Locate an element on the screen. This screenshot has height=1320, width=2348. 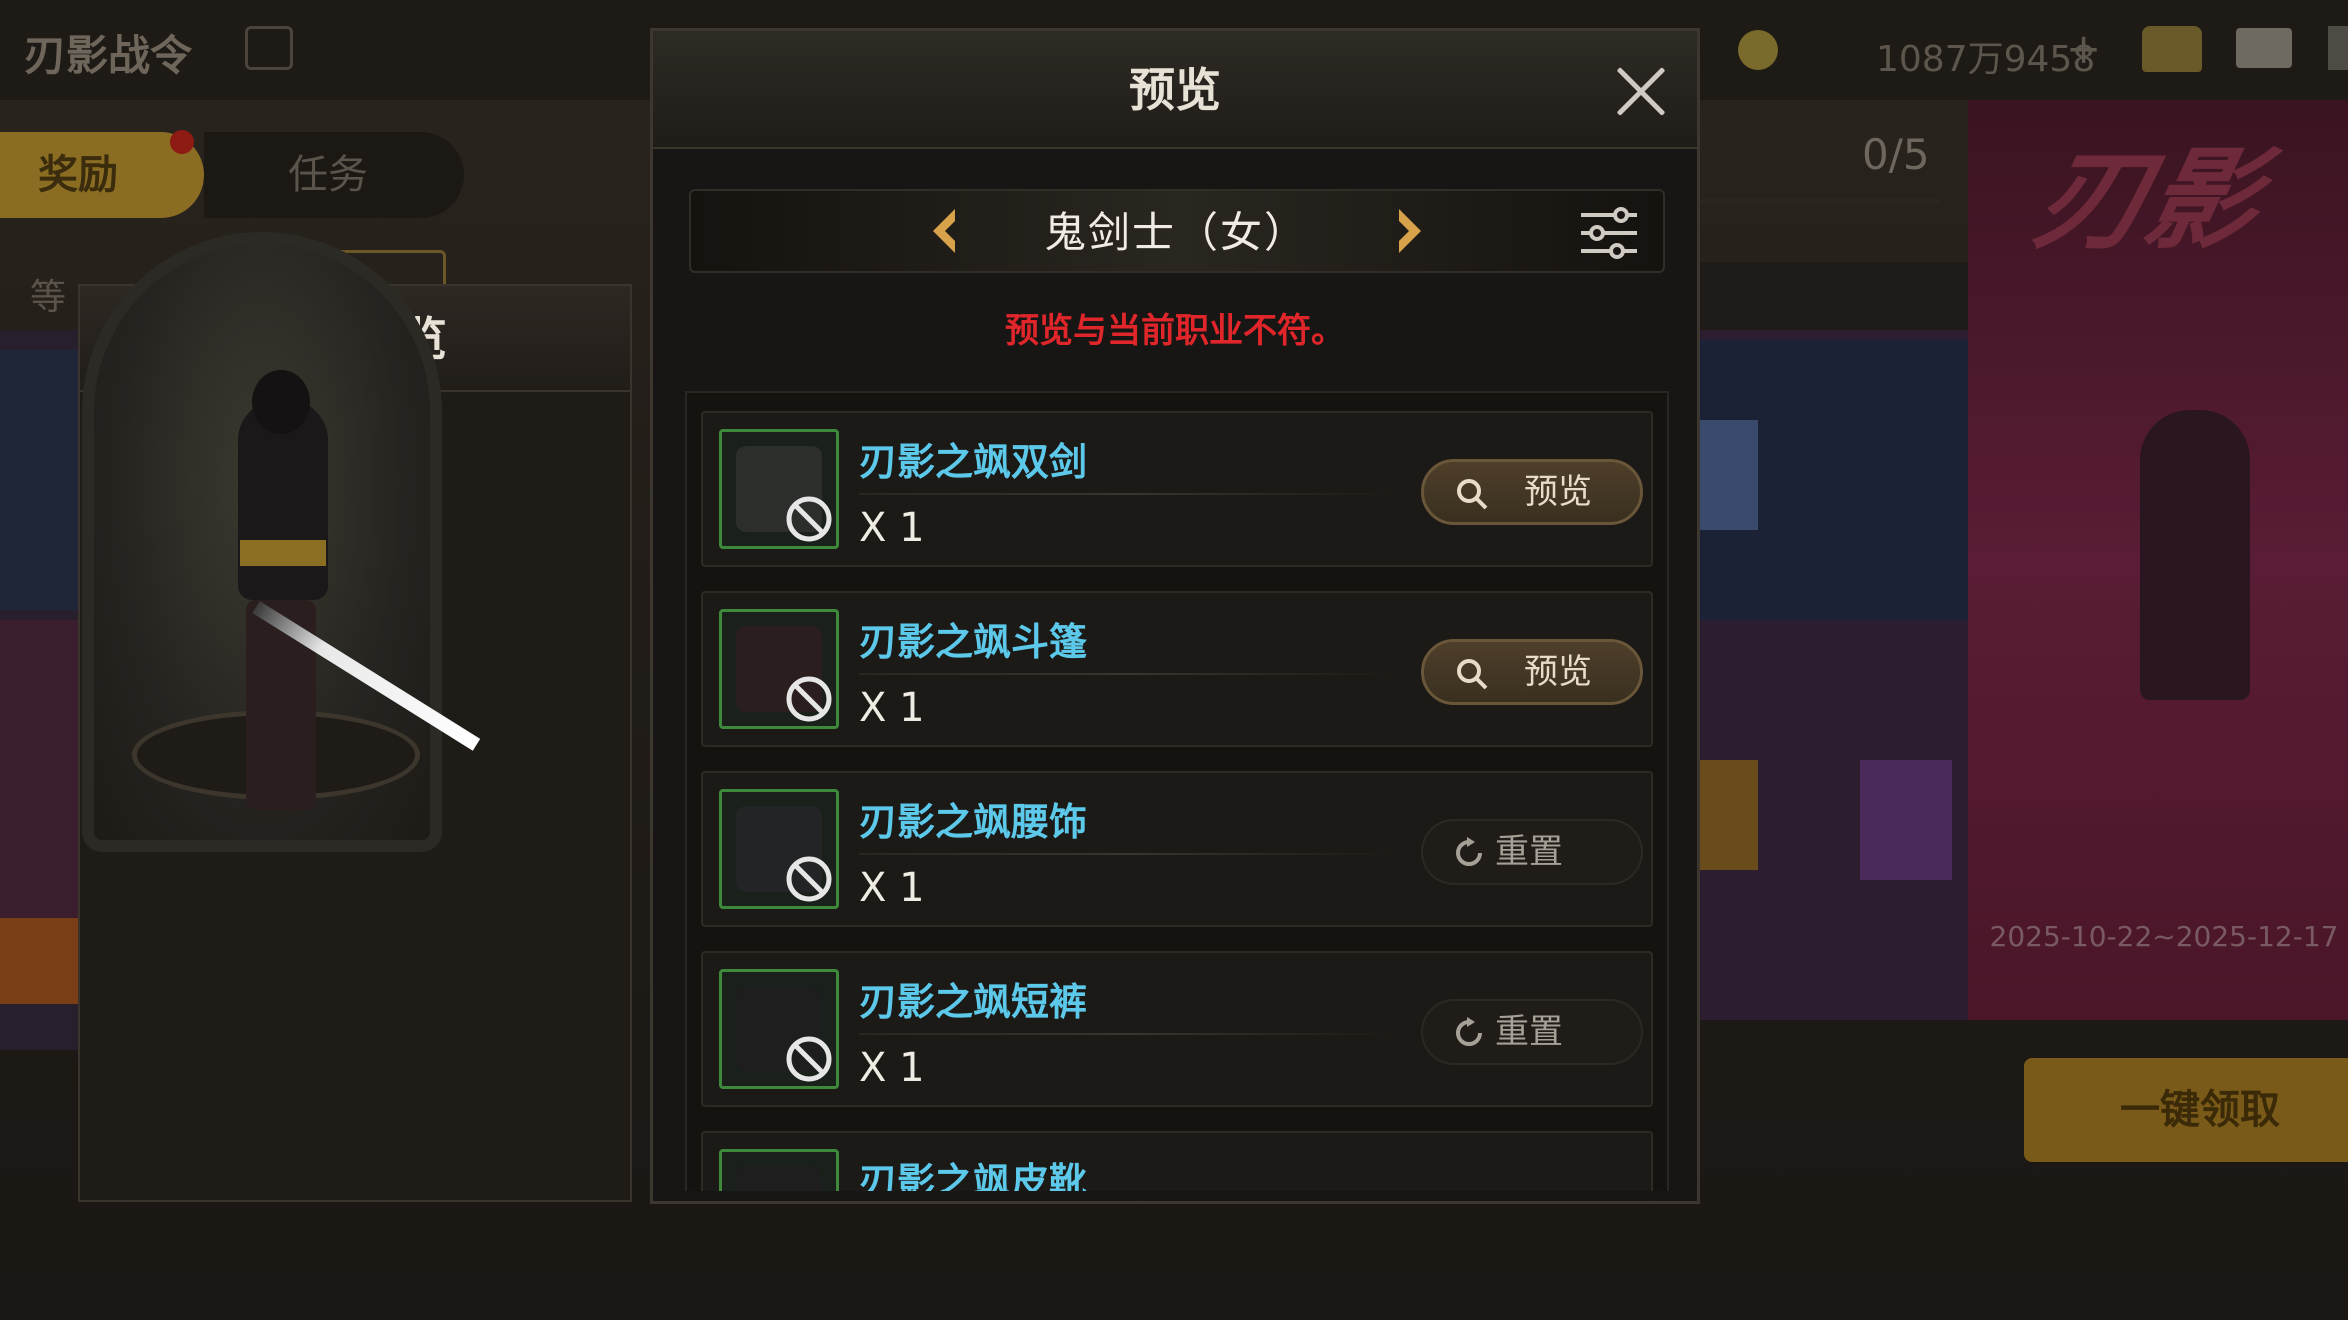
list-item: 刃影之飒短裤 X 1 重置 is located at coordinates (1177, 1029).